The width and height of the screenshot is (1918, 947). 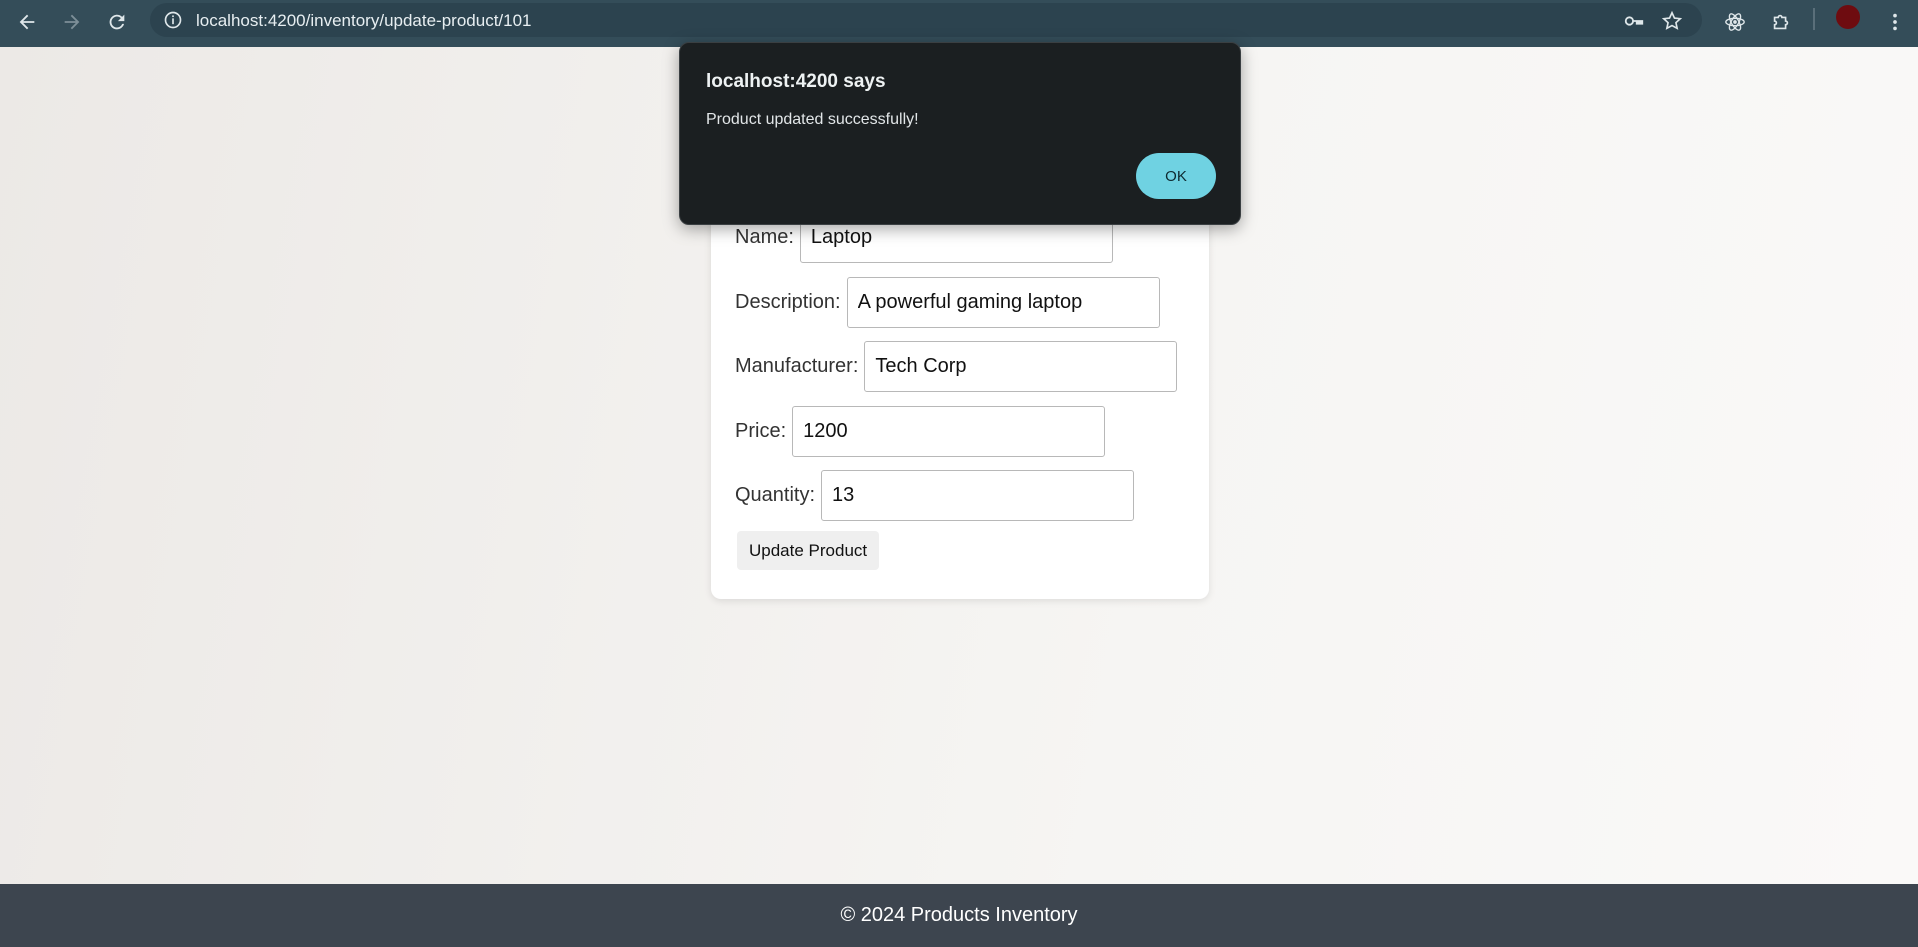 What do you see at coordinates (797, 366) in the screenshot?
I see `manufacturer-label: Manufacturer:` at bounding box center [797, 366].